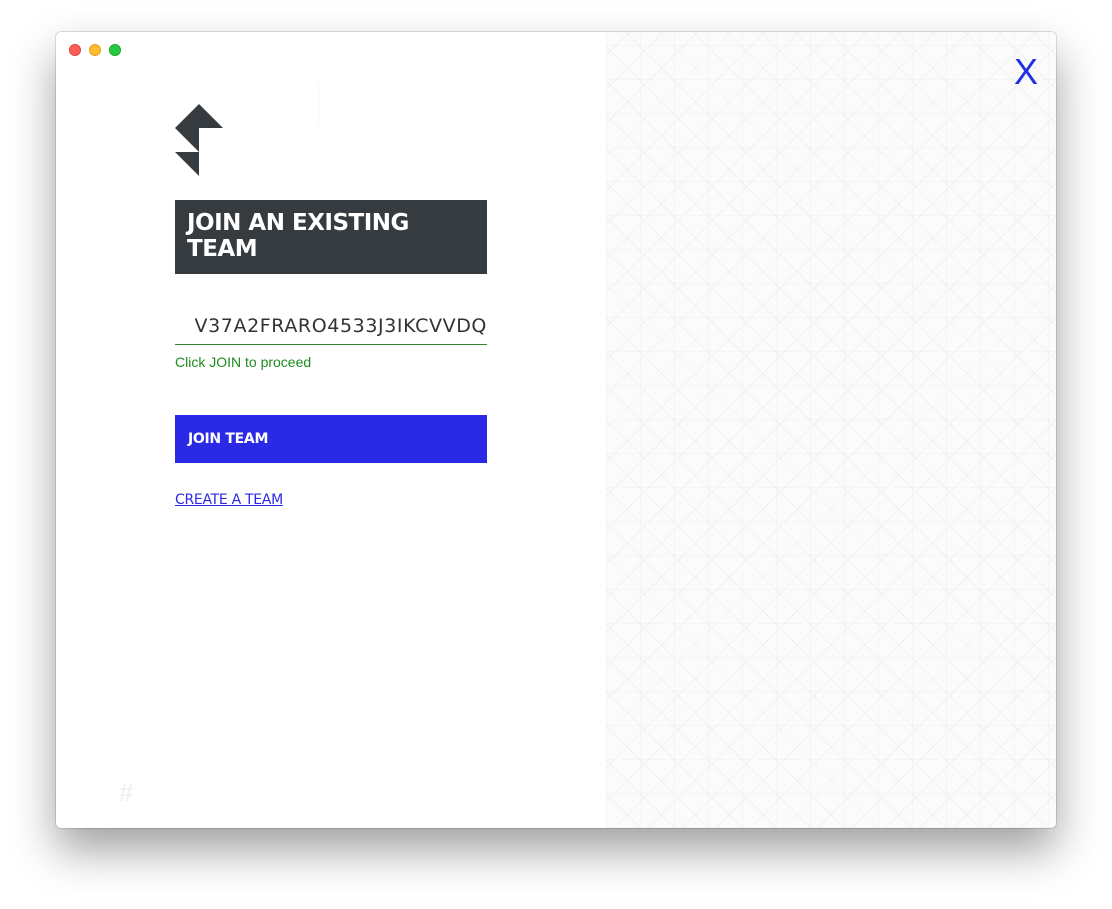  I want to click on window-controls, so click(95, 50).